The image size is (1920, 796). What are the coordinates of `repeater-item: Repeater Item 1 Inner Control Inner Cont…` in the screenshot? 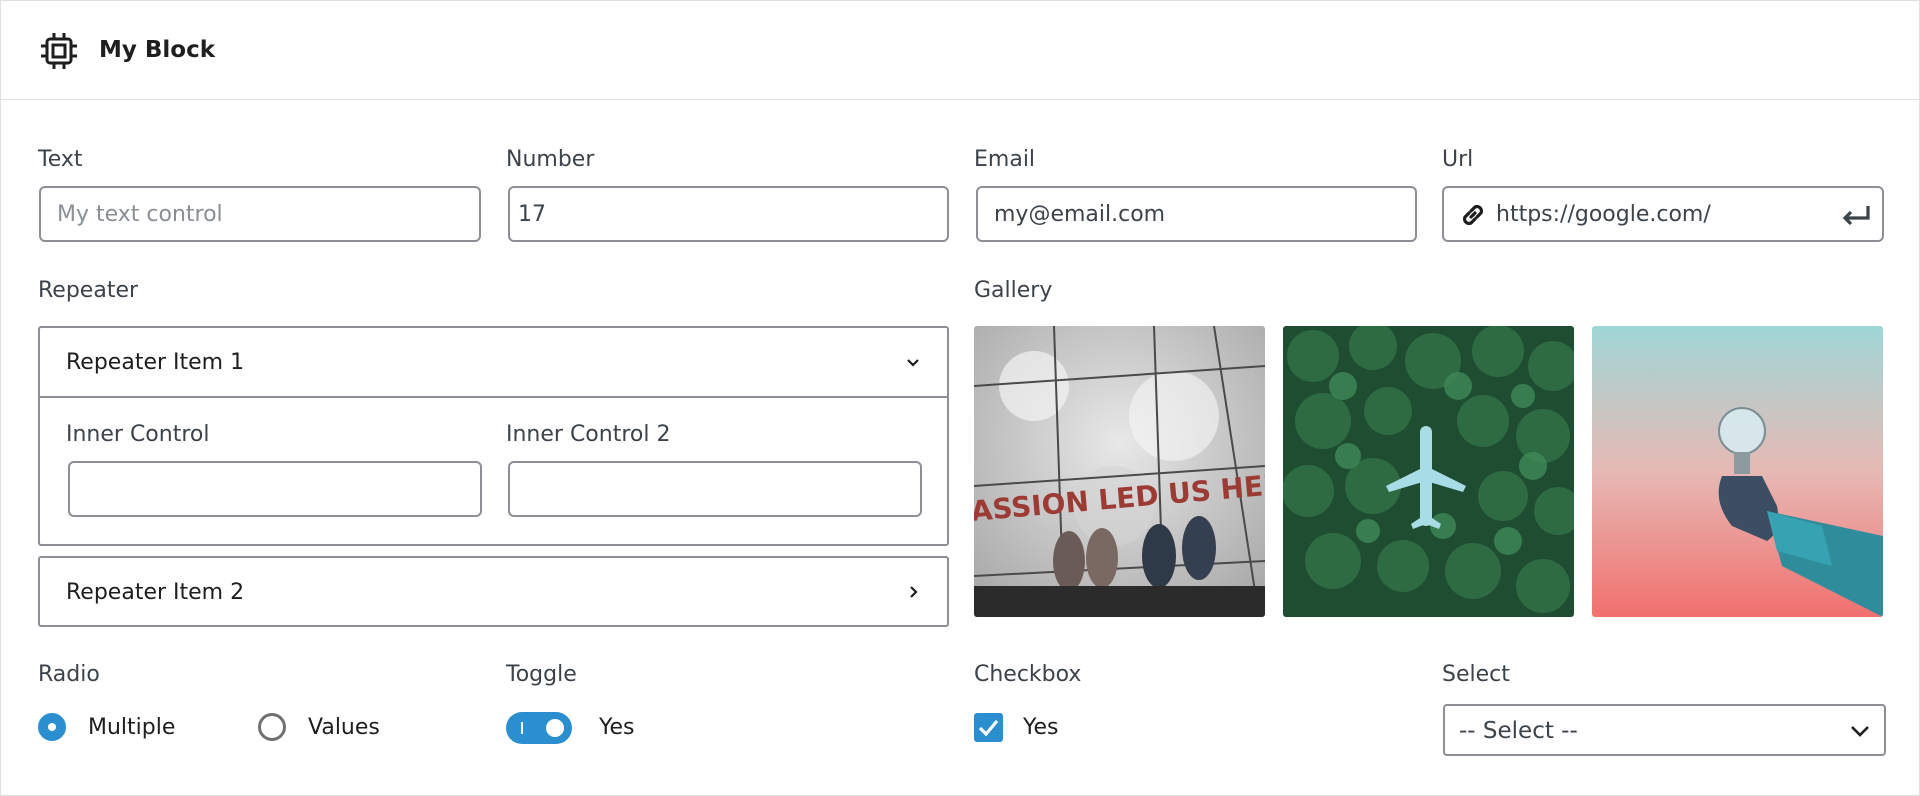 It's located at (493, 436).